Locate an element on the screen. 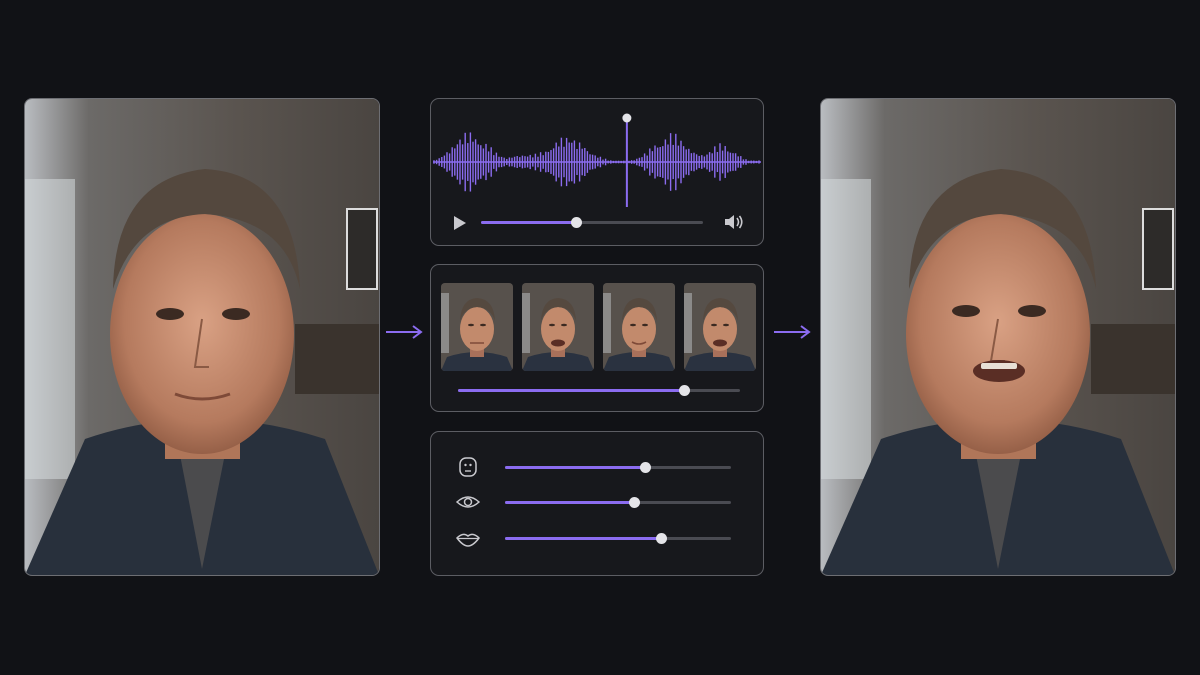 The height and width of the screenshot is (675, 1200). audio-waveform is located at coordinates (597, 162).